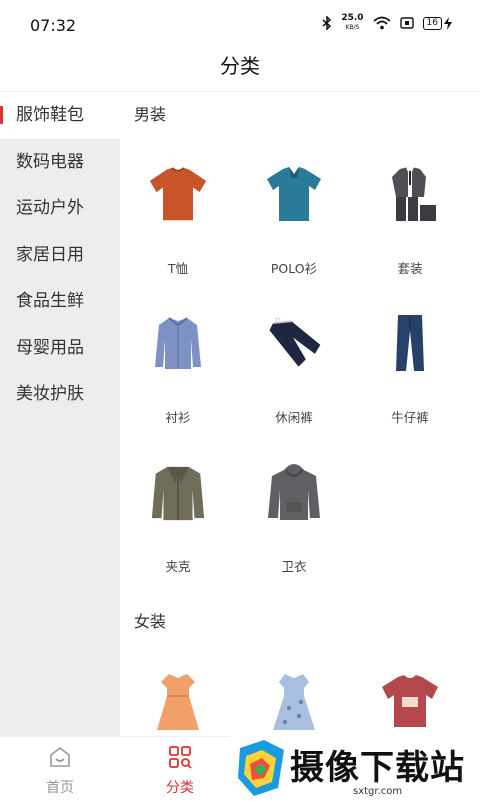 The image size is (480, 801). What do you see at coordinates (60, 301) in the screenshot?
I see `sidebar-item-food: 食品生鲜` at bounding box center [60, 301].